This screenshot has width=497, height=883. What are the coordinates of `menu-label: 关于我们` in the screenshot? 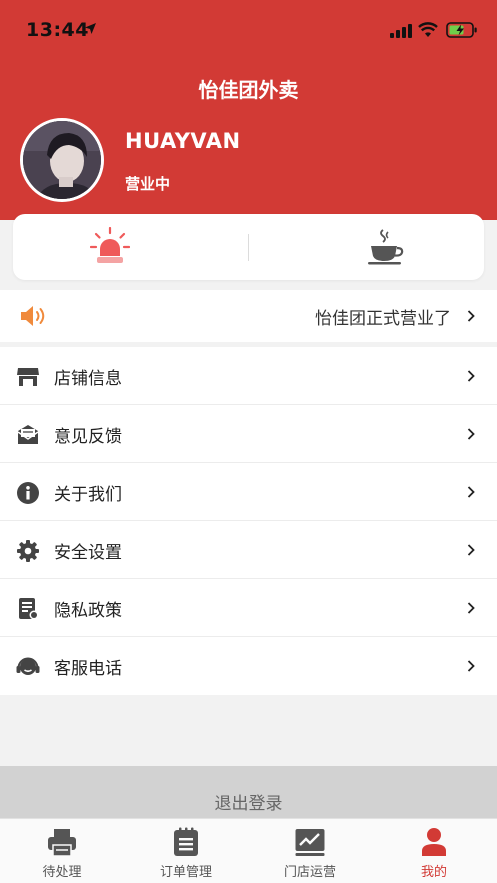 It's located at (88, 495).